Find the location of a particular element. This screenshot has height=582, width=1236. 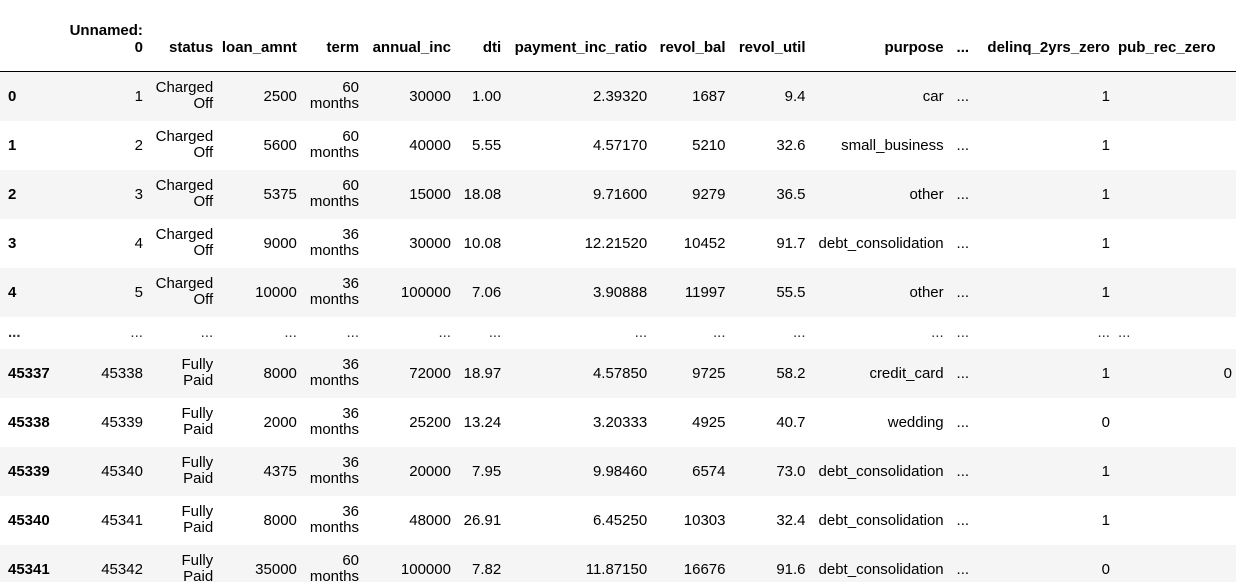

row-index: 45338 is located at coordinates (29, 422).